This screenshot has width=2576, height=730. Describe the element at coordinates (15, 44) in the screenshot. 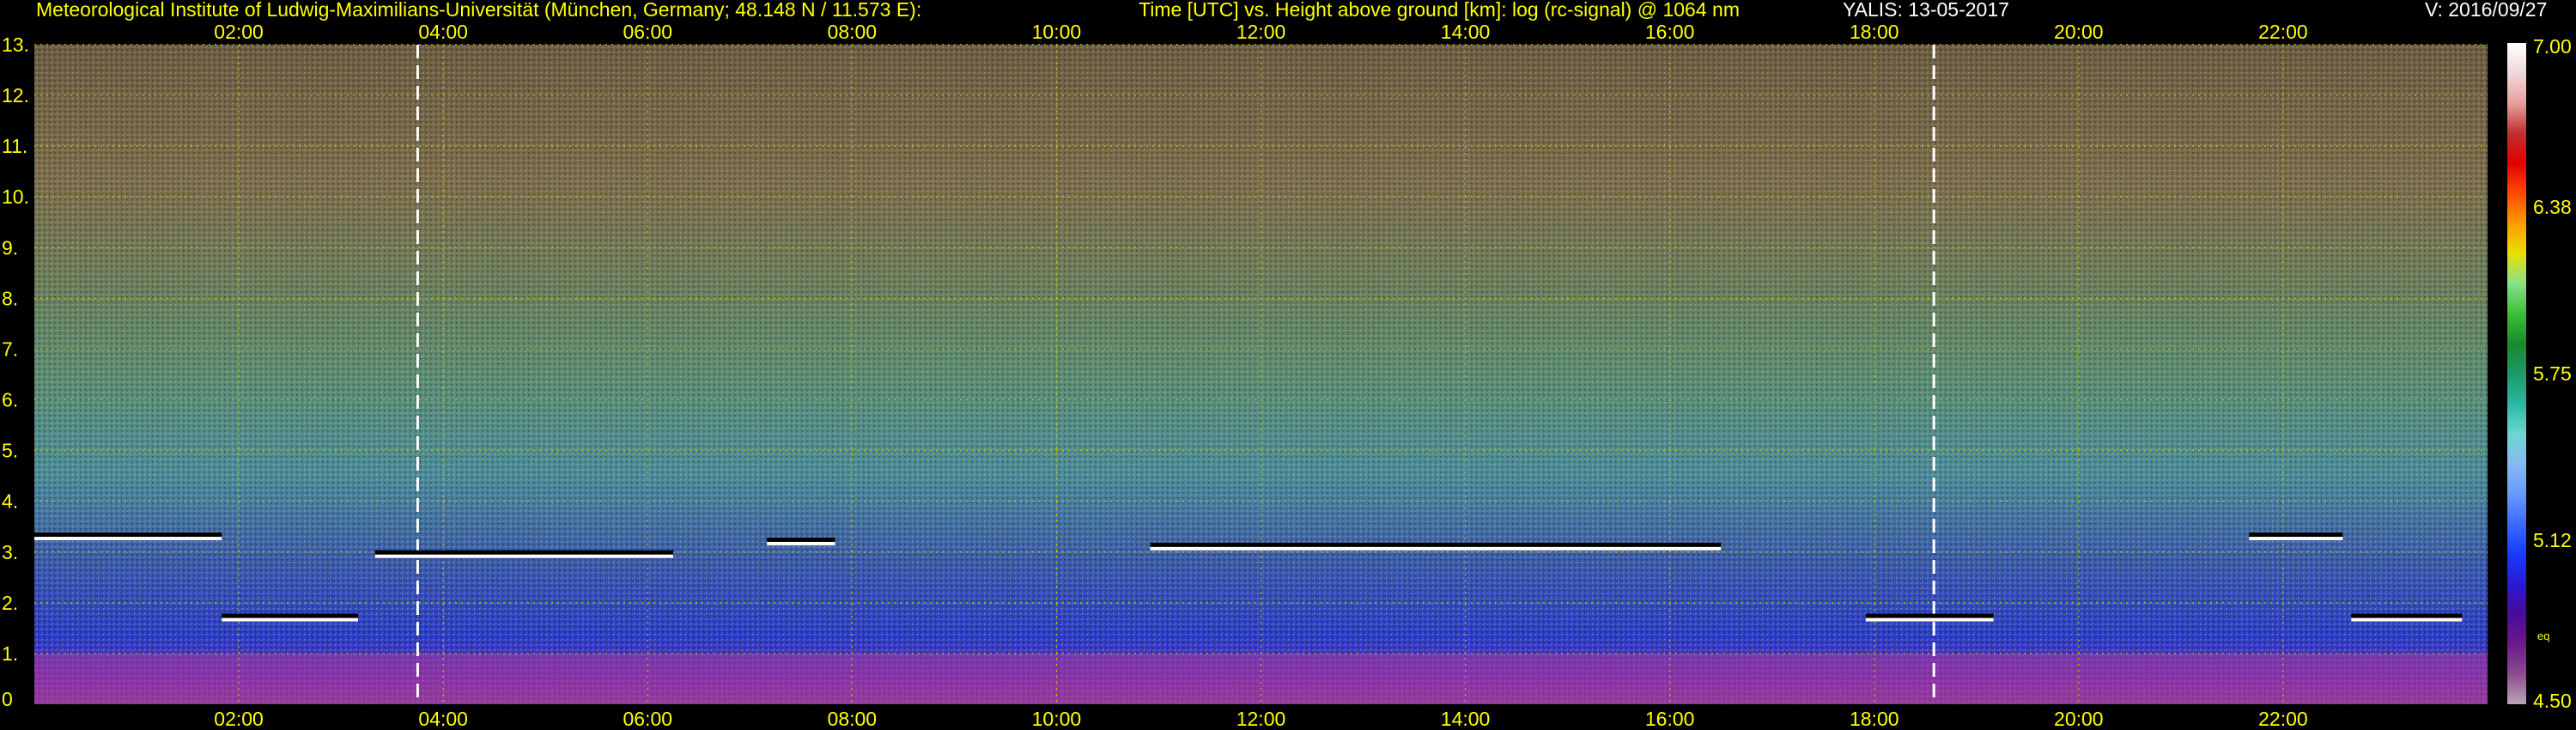

I see `y-tick-label: 13.` at that location.